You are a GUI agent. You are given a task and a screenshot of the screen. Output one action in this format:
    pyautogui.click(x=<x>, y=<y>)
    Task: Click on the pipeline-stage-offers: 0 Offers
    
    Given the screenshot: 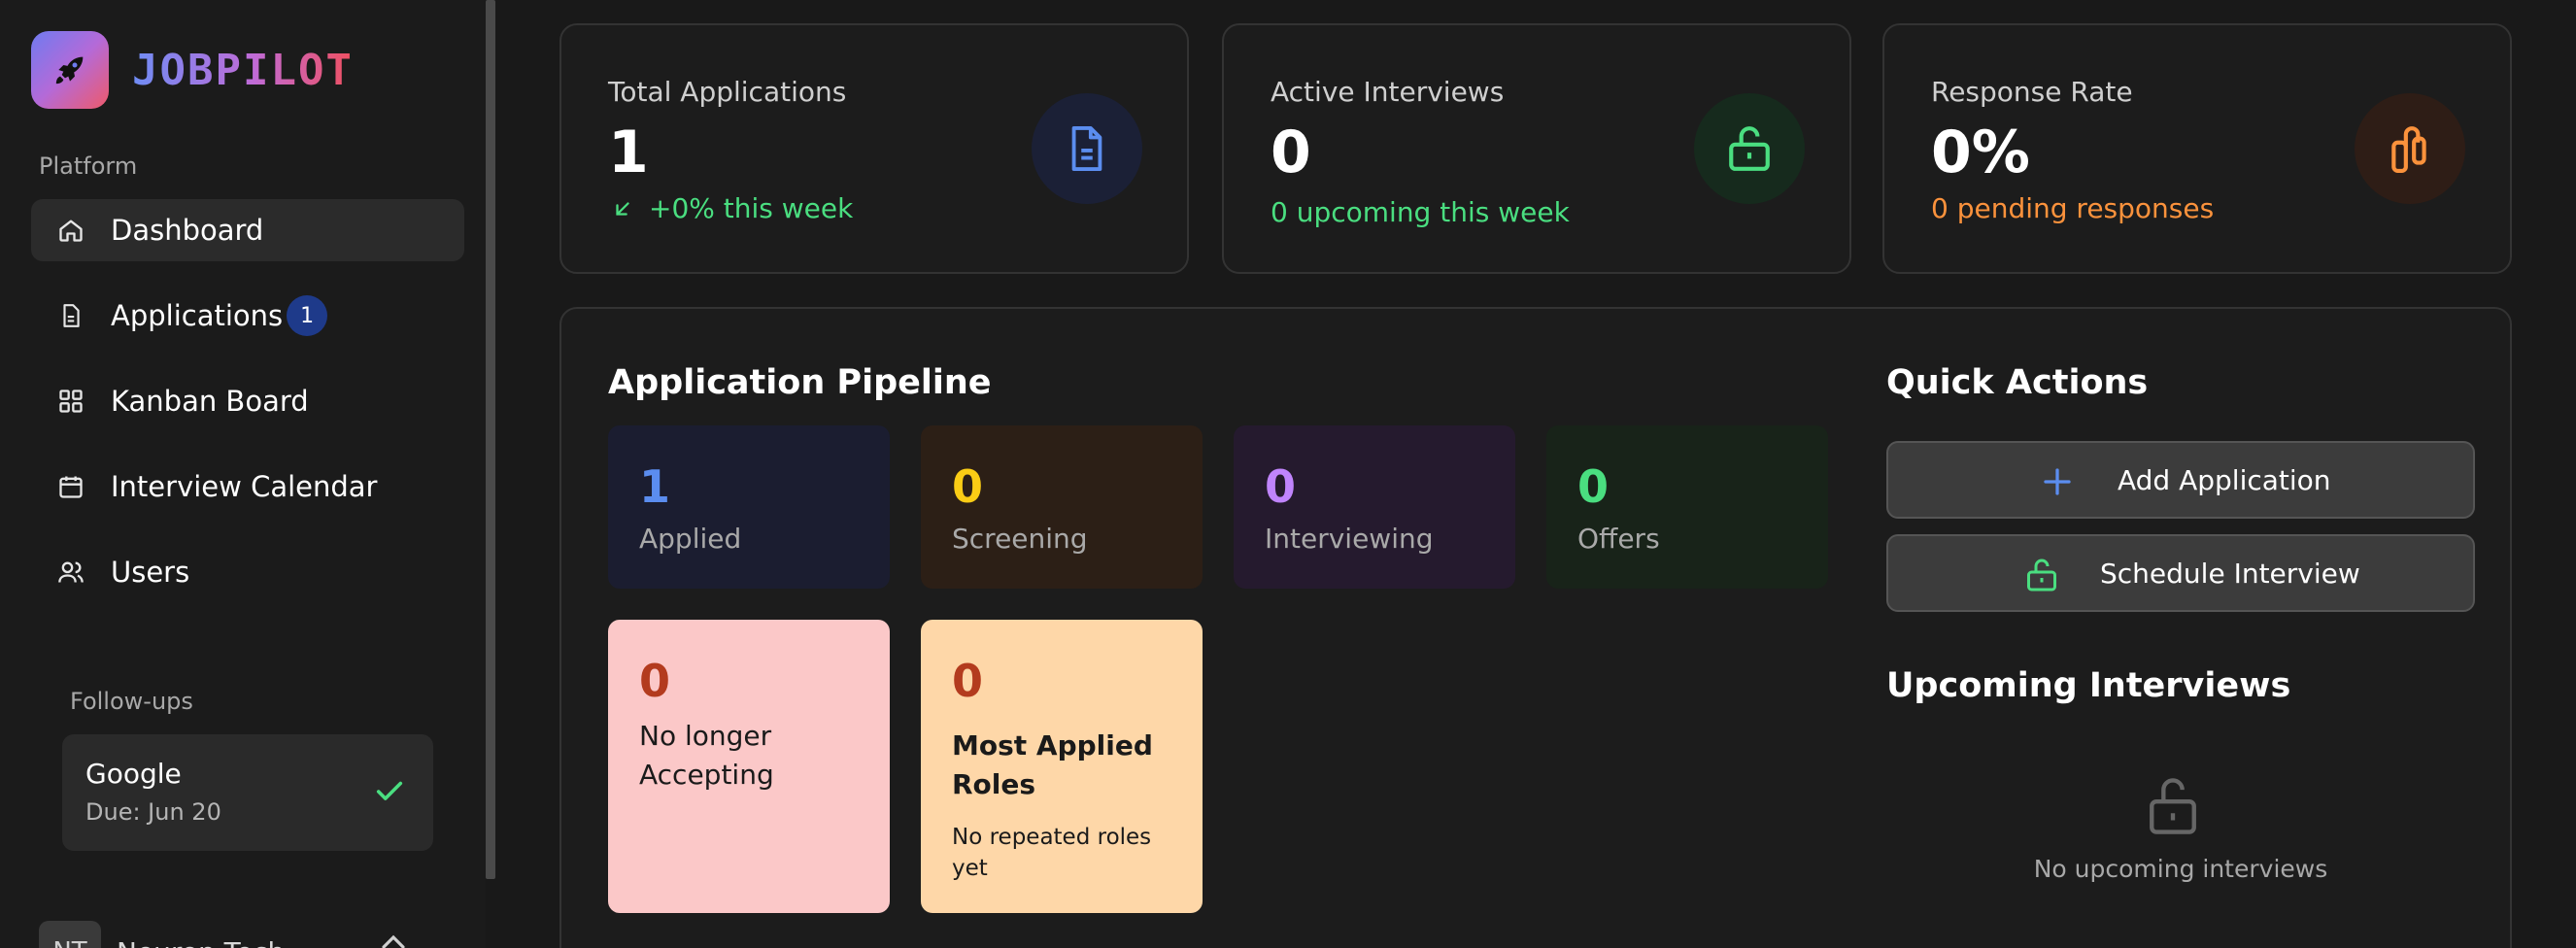 What is the action you would take?
    pyautogui.click(x=1687, y=507)
    